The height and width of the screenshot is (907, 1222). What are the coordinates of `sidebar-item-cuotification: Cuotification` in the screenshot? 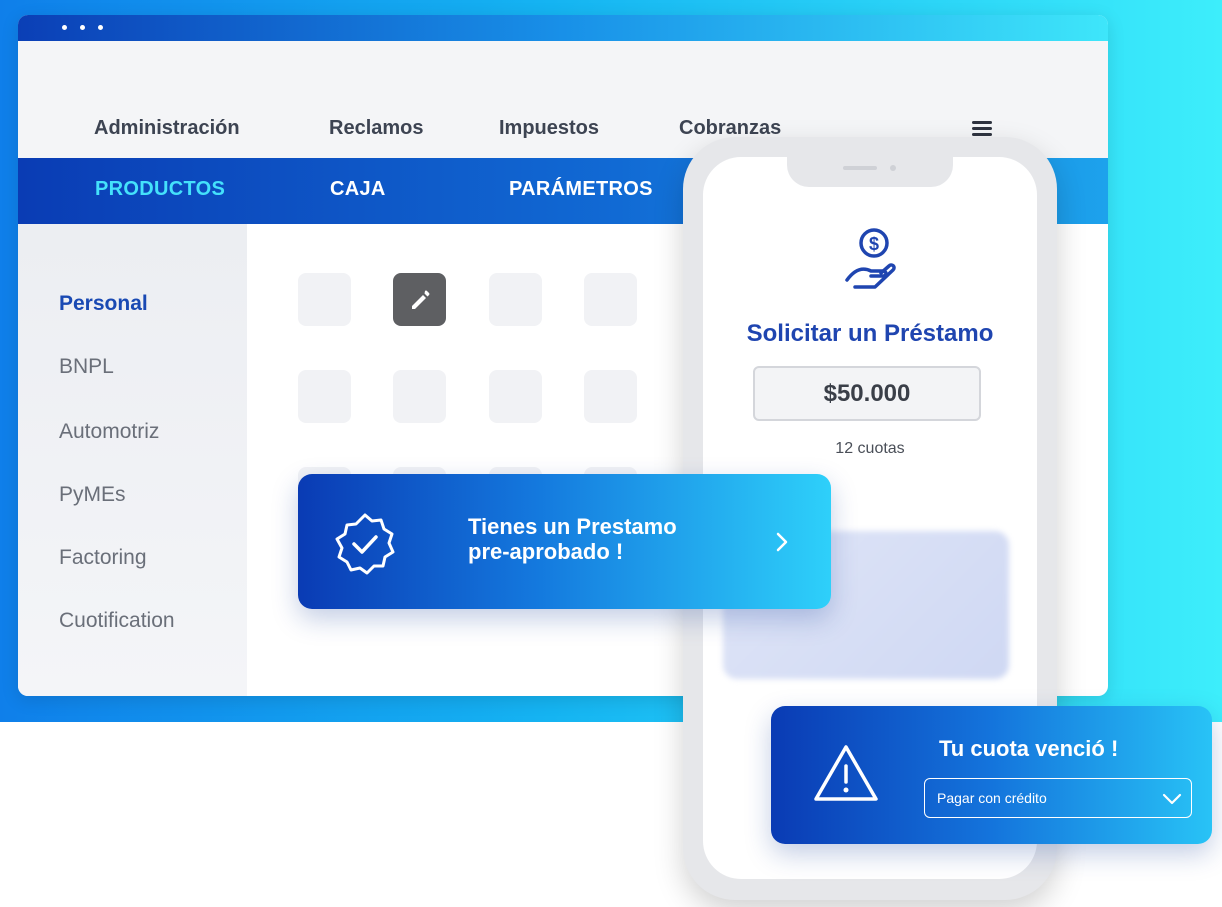 It's located at (117, 621).